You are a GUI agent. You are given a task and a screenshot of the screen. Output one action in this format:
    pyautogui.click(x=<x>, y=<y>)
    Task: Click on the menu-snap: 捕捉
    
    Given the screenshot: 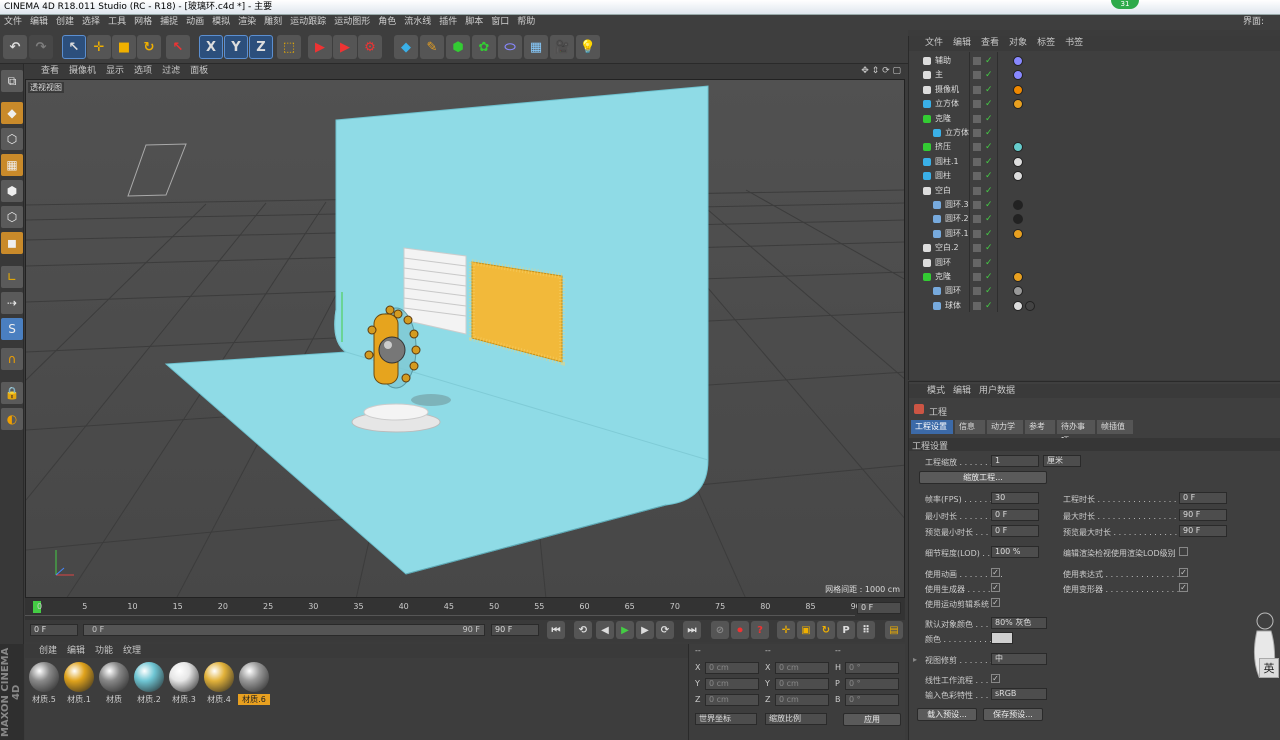 What is the action you would take?
    pyautogui.click(x=169, y=22)
    